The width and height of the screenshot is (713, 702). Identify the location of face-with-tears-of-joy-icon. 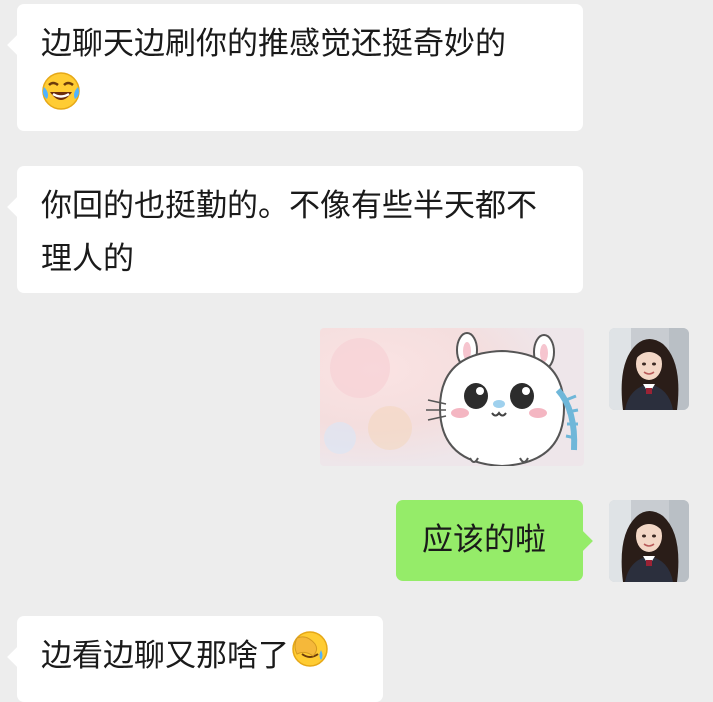
(61, 99).